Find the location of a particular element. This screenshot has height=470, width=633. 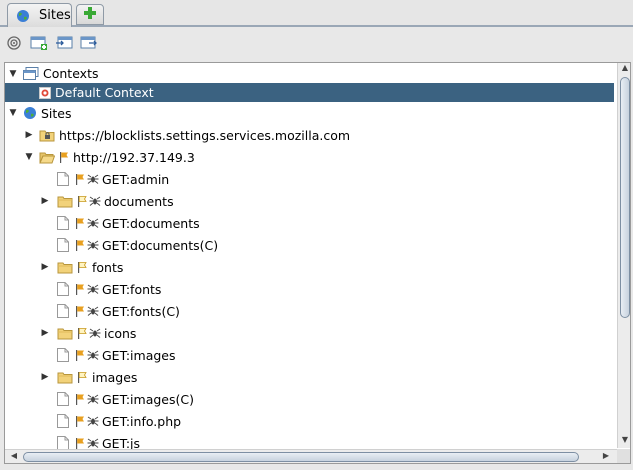

tree-row-sites: ▼ Sites is located at coordinates (309, 113).